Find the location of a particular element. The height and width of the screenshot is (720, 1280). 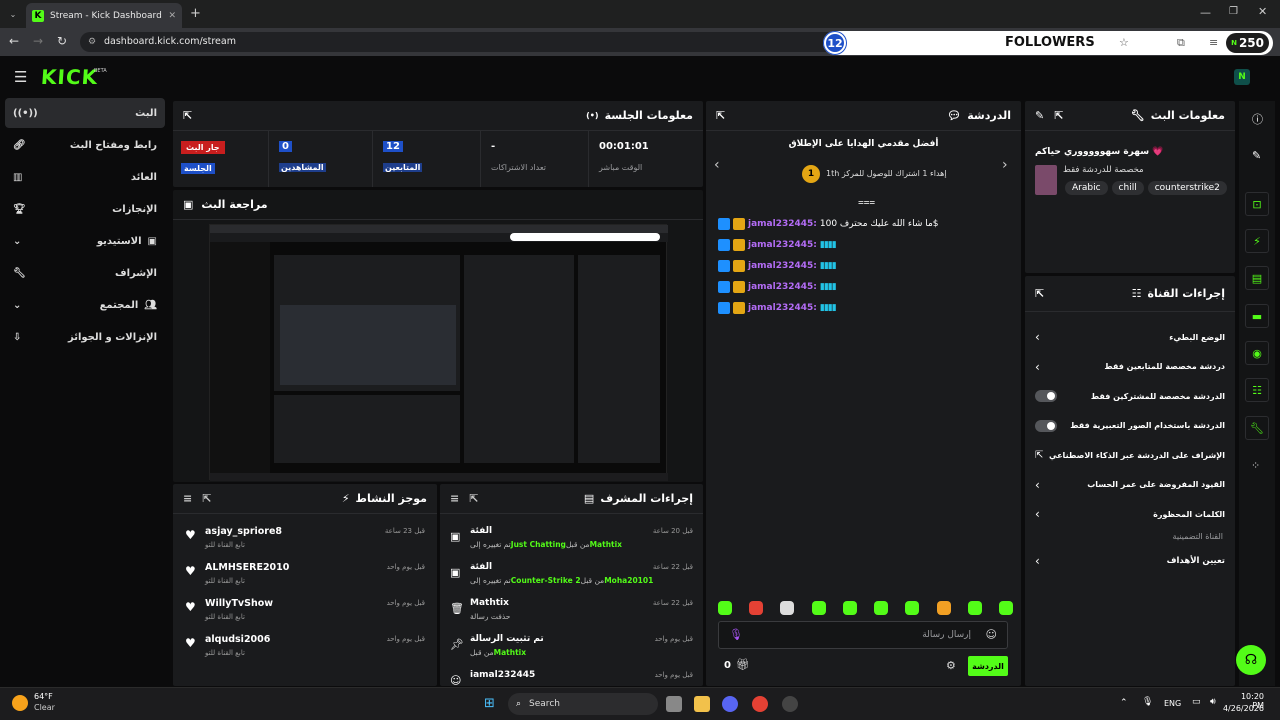

sidebar-item-stream: البث ((•)) is located at coordinates (85, 113).